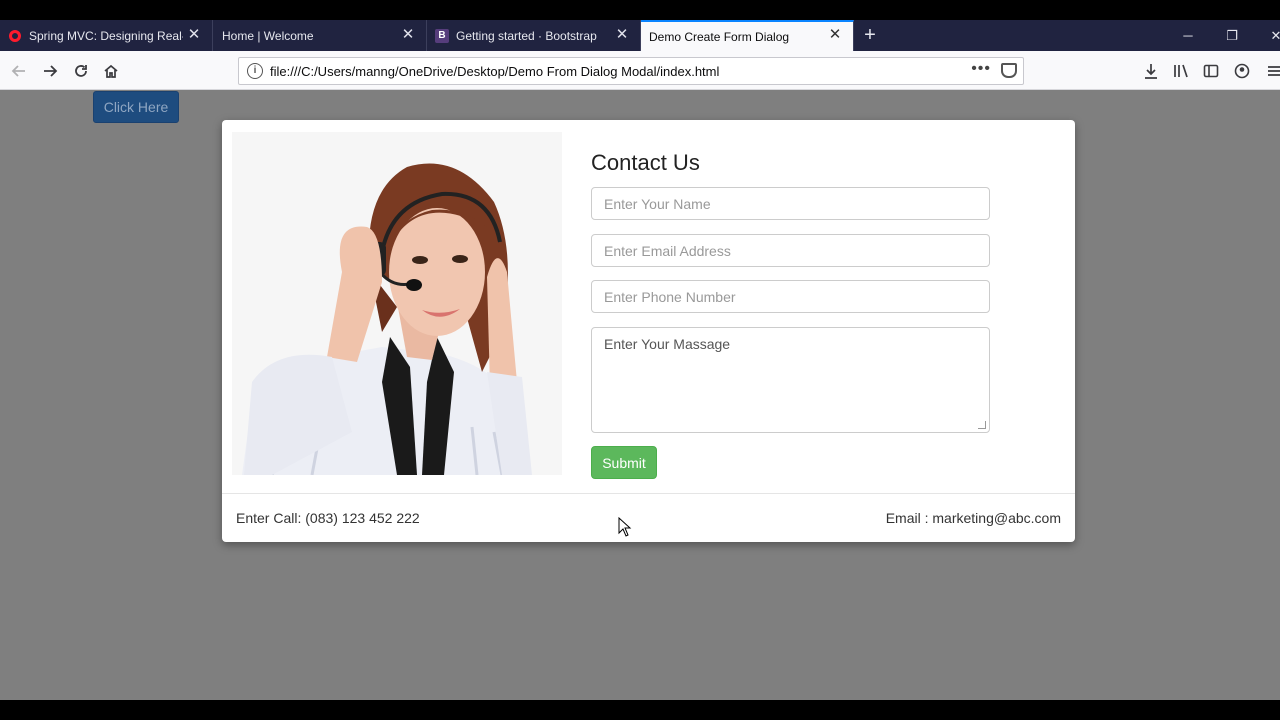 Image resolution: width=1280 pixels, height=720 pixels. What do you see at coordinates (1151, 71) in the screenshot?
I see `download-icon` at bounding box center [1151, 71].